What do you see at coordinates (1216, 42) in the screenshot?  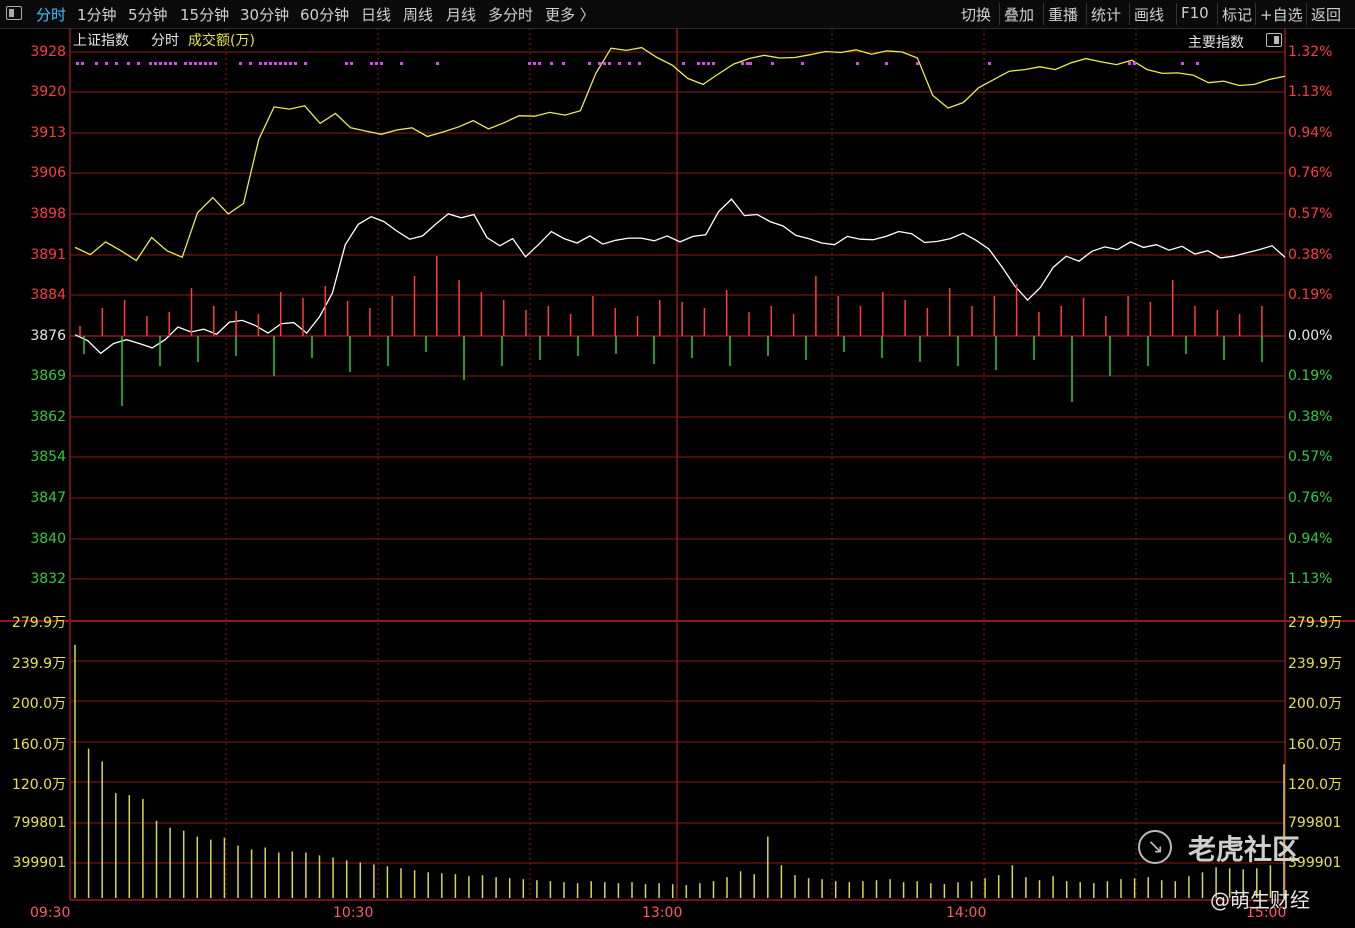 I see `main-index-label: 主要指数` at bounding box center [1216, 42].